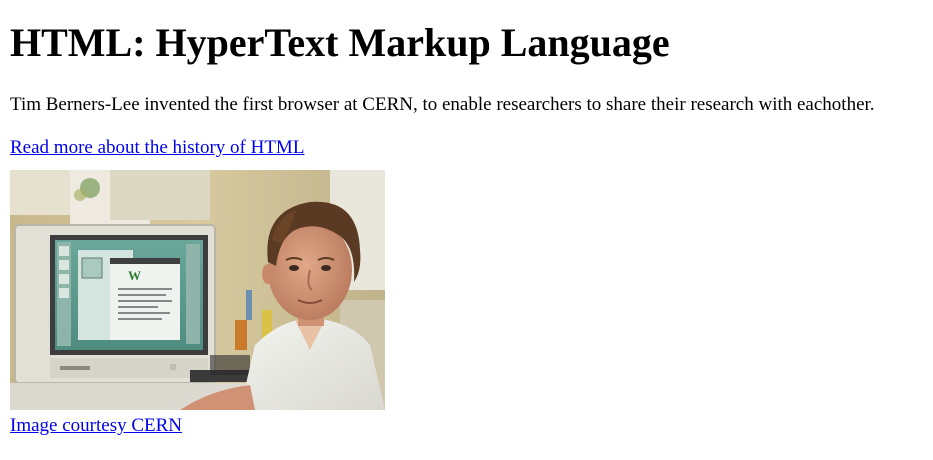 Image resolution: width=933 pixels, height=460 pixels. What do you see at coordinates (340, 42) in the screenshot?
I see `page-title: HTML: HyperText Markup Language` at bounding box center [340, 42].